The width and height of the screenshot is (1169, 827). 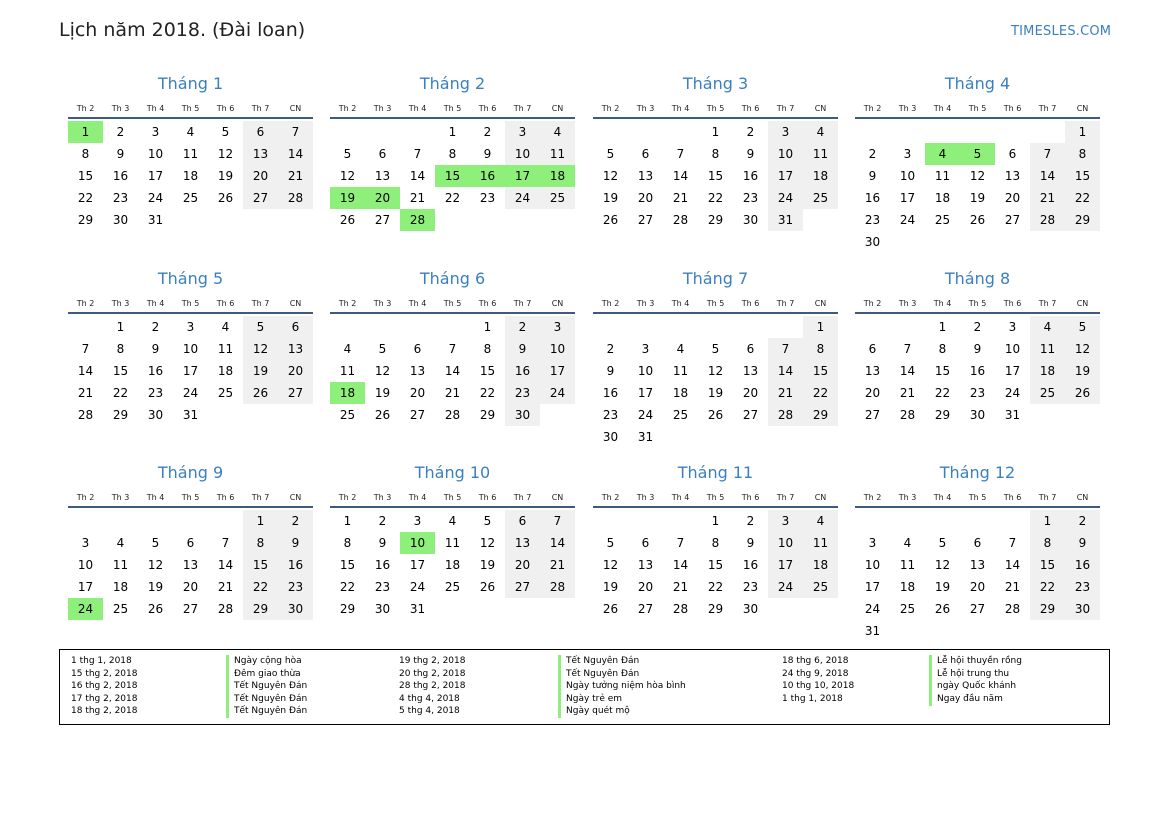 I want to click on legend-holiday-name: Ngày tưởng niệm hòa bình, so click(x=622, y=686).